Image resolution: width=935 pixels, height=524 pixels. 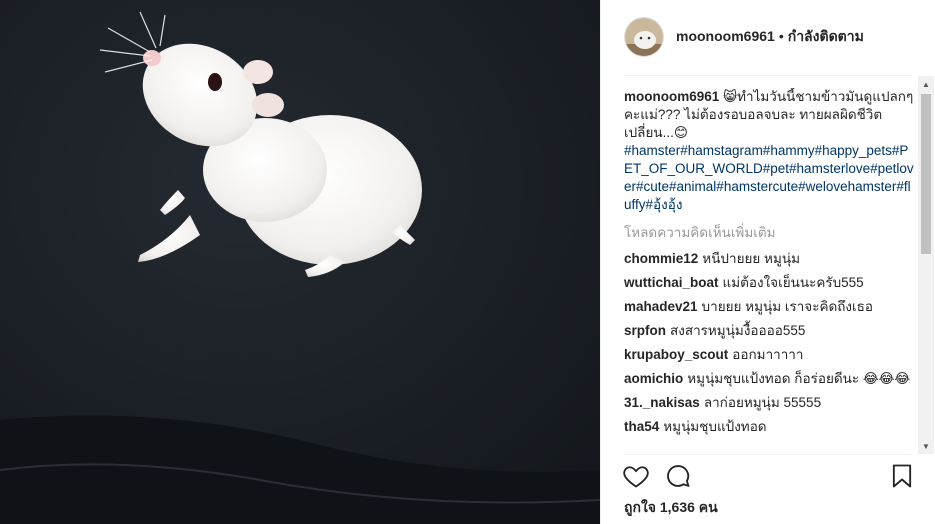 I want to click on post-username: moonoom6961, so click(x=725, y=36).